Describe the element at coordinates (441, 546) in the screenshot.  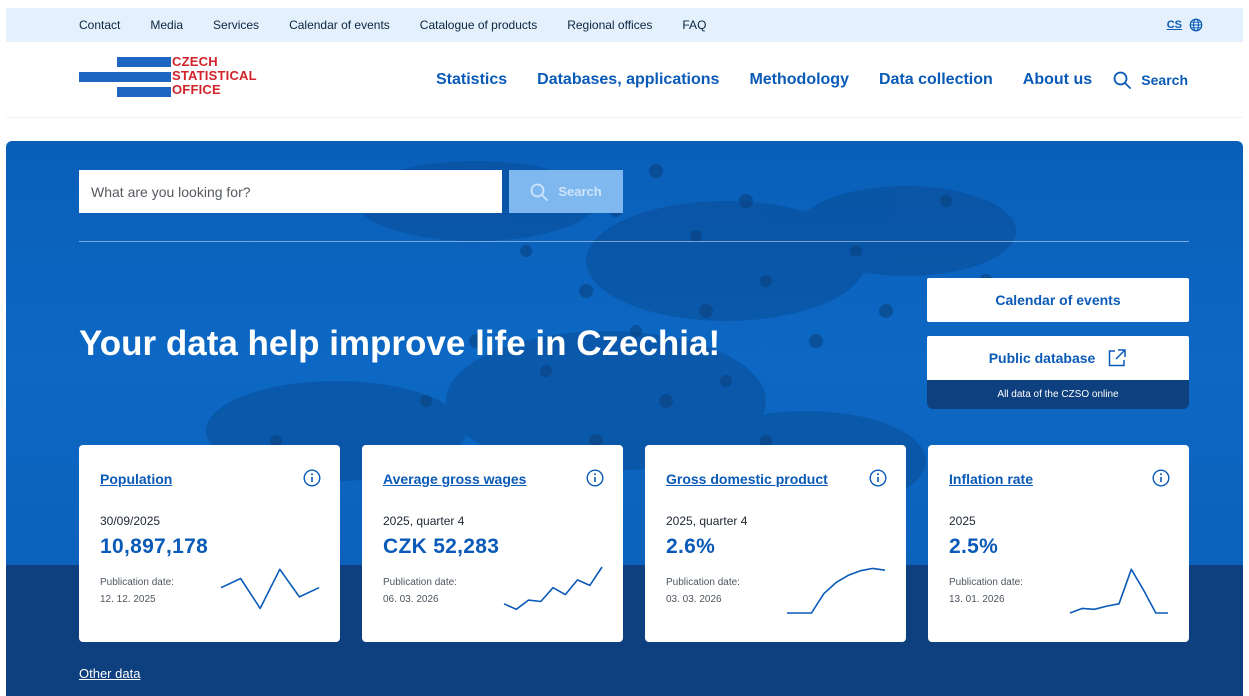
I see `card-value: CZK 52,283` at that location.